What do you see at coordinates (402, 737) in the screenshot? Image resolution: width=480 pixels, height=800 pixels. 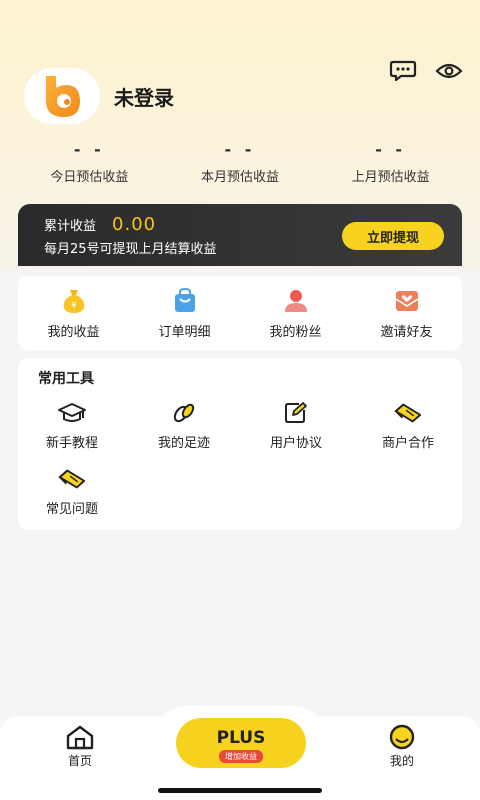 I see `mine-icon` at bounding box center [402, 737].